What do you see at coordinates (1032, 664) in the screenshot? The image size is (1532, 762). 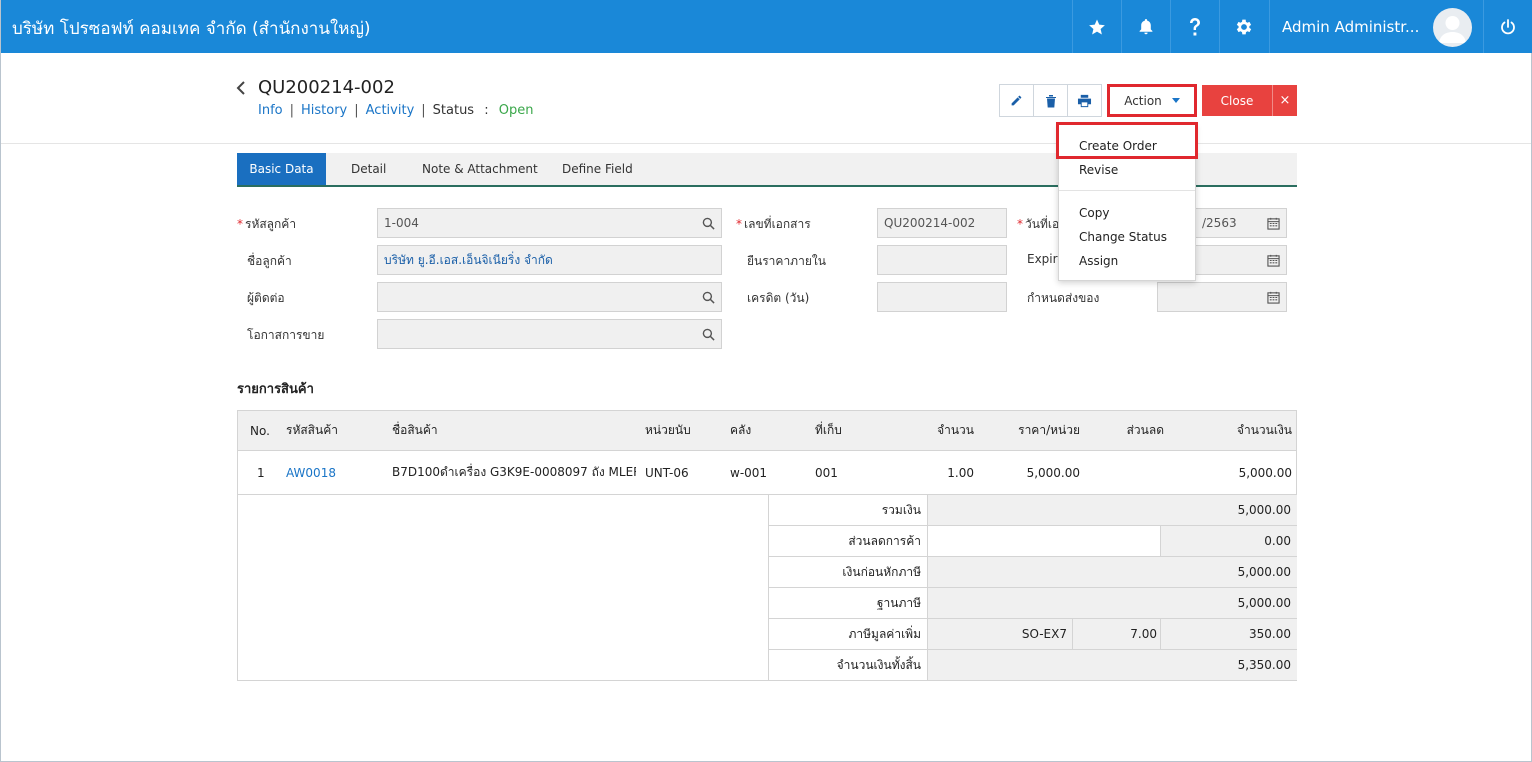 I see `grand-total-row: จำนวนเงินทั้งสิ้น 5,350.00` at bounding box center [1032, 664].